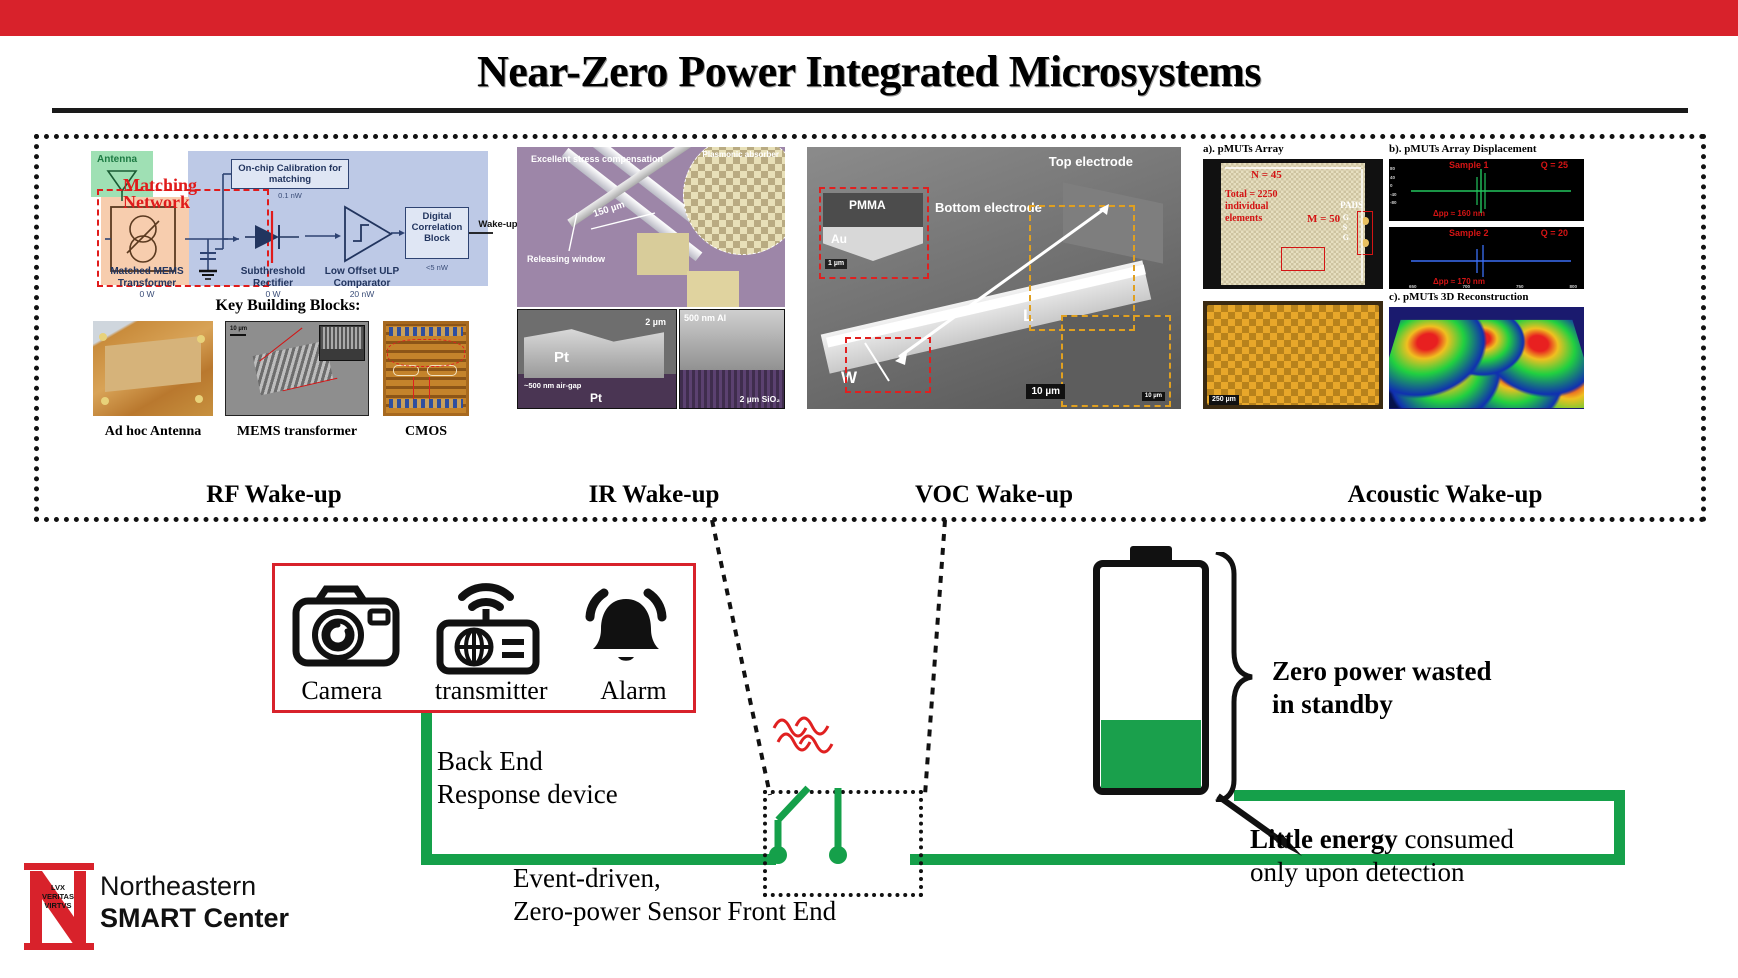 This screenshot has width=1738, height=978. What do you see at coordinates (1491, 261) in the screenshot?
I see `sample2-trace` at bounding box center [1491, 261].